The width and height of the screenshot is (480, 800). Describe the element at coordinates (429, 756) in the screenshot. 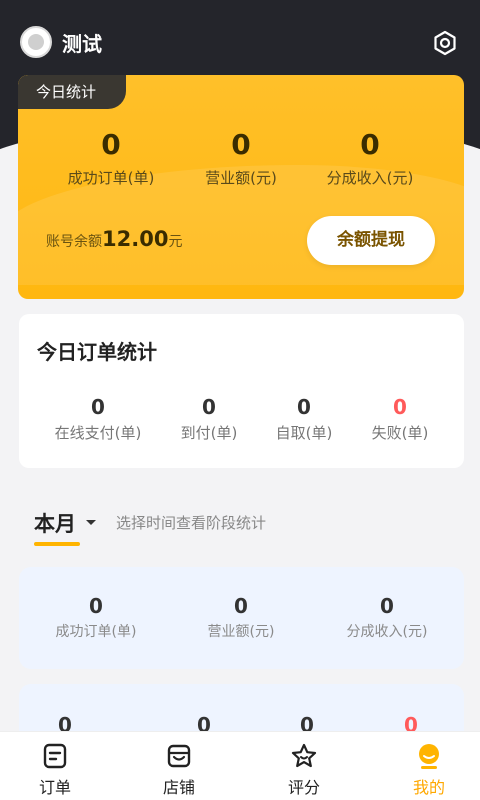

I see `profile-icon` at that location.